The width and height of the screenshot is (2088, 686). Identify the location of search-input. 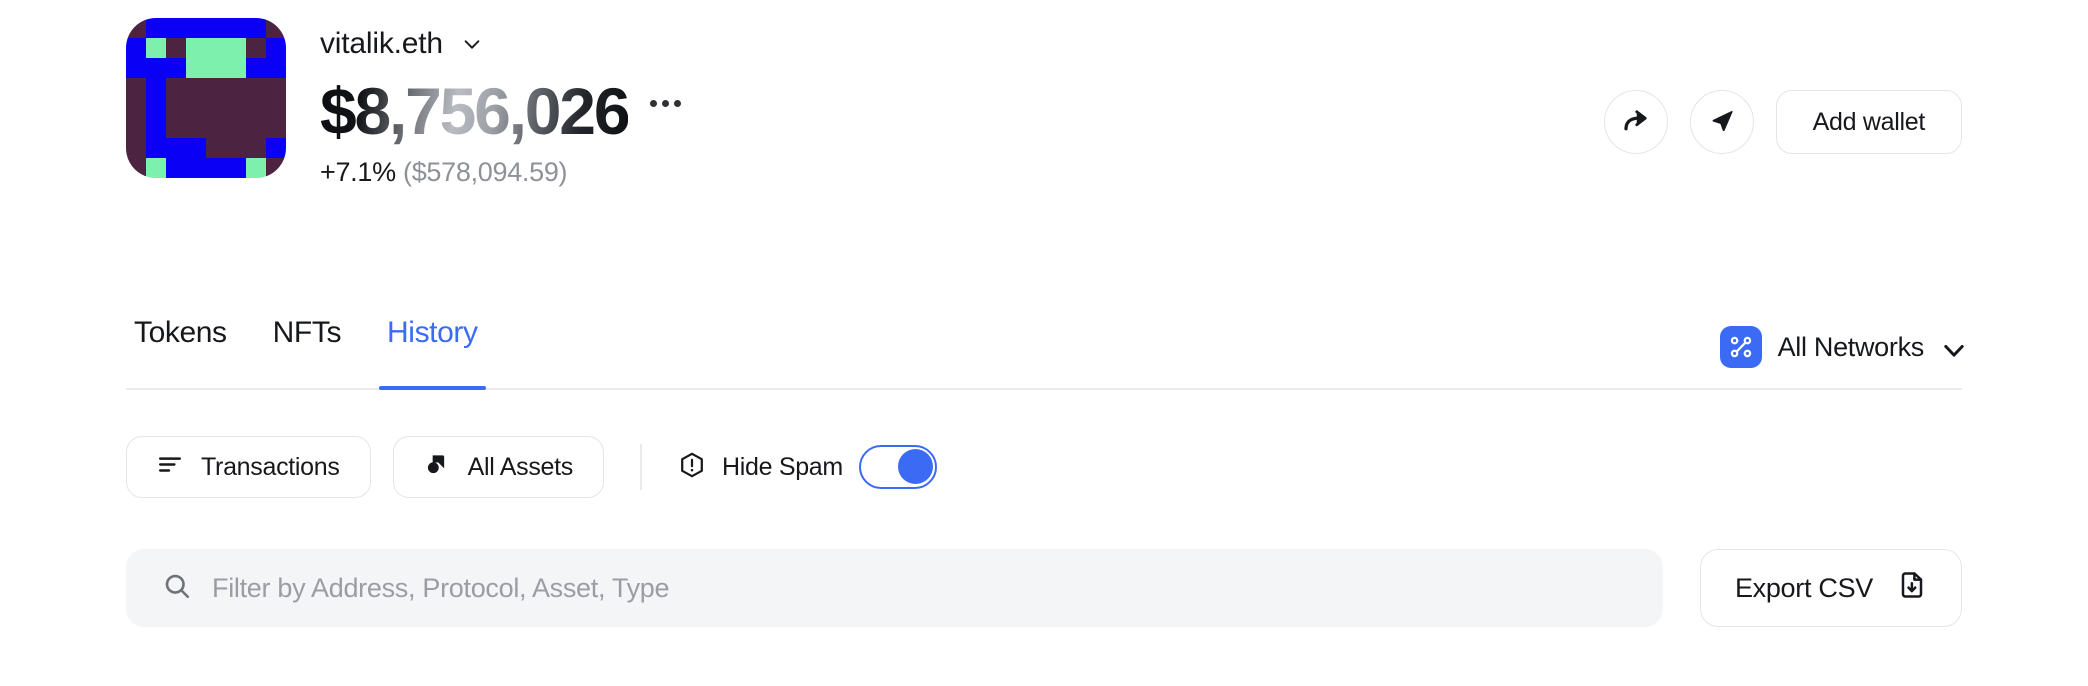
(919, 588).